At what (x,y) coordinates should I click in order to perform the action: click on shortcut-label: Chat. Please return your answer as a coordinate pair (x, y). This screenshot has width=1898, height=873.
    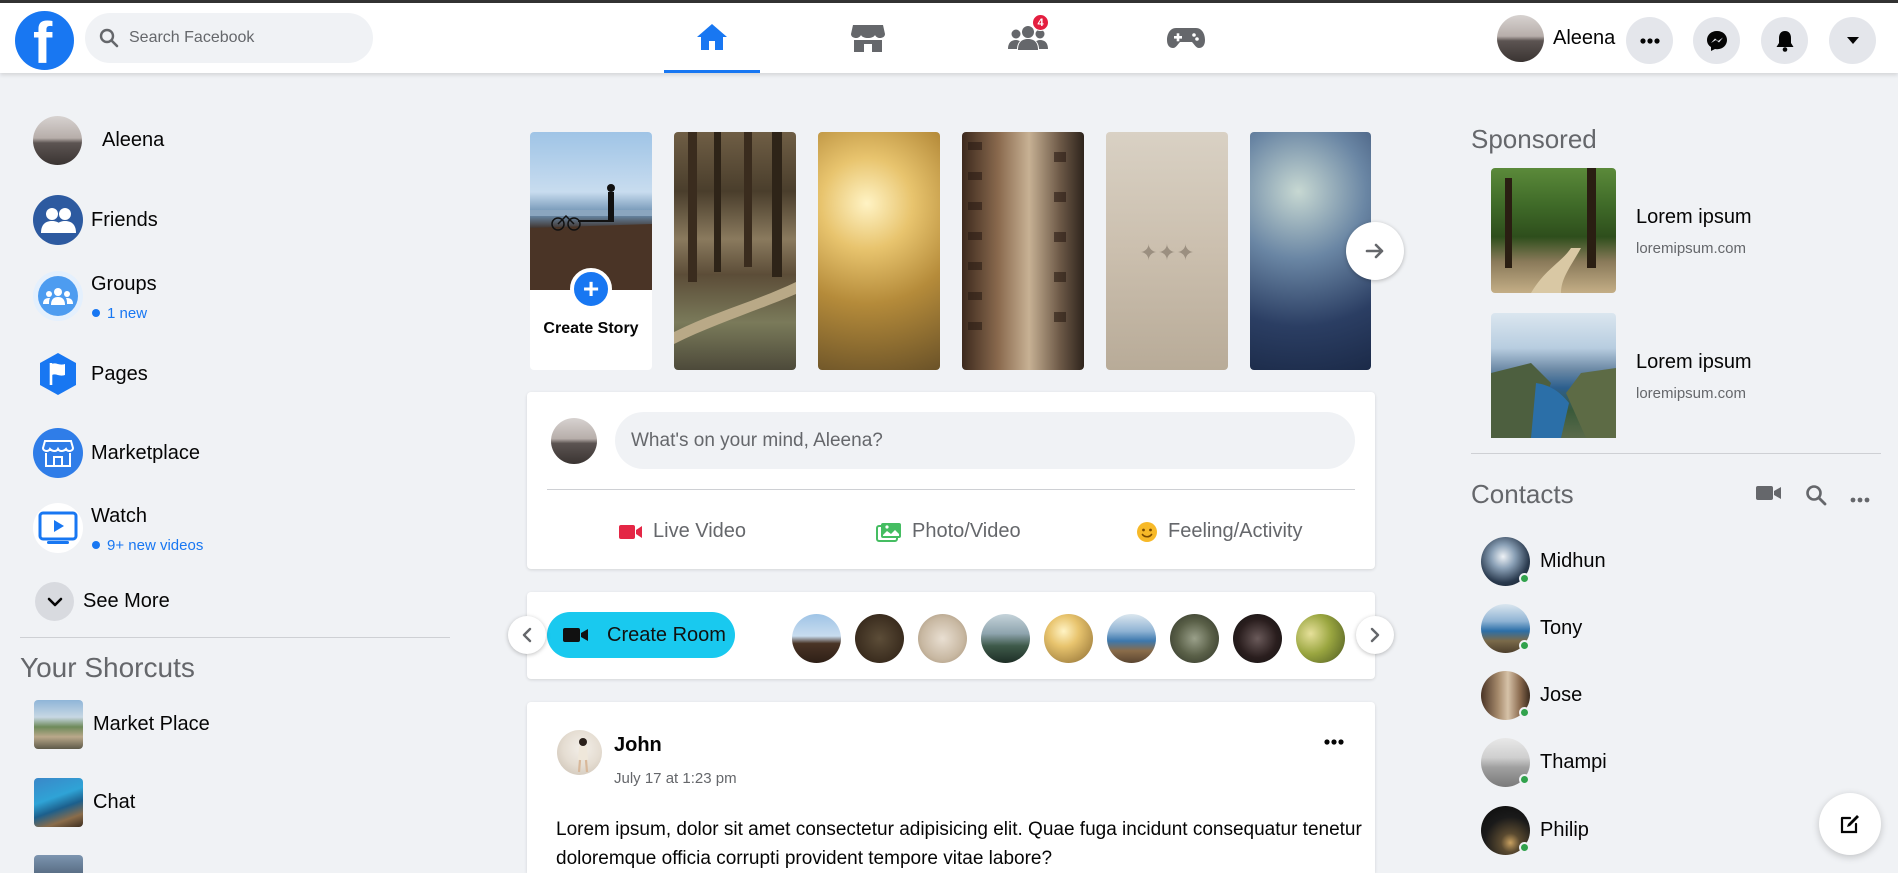
    Looking at the image, I should click on (114, 802).